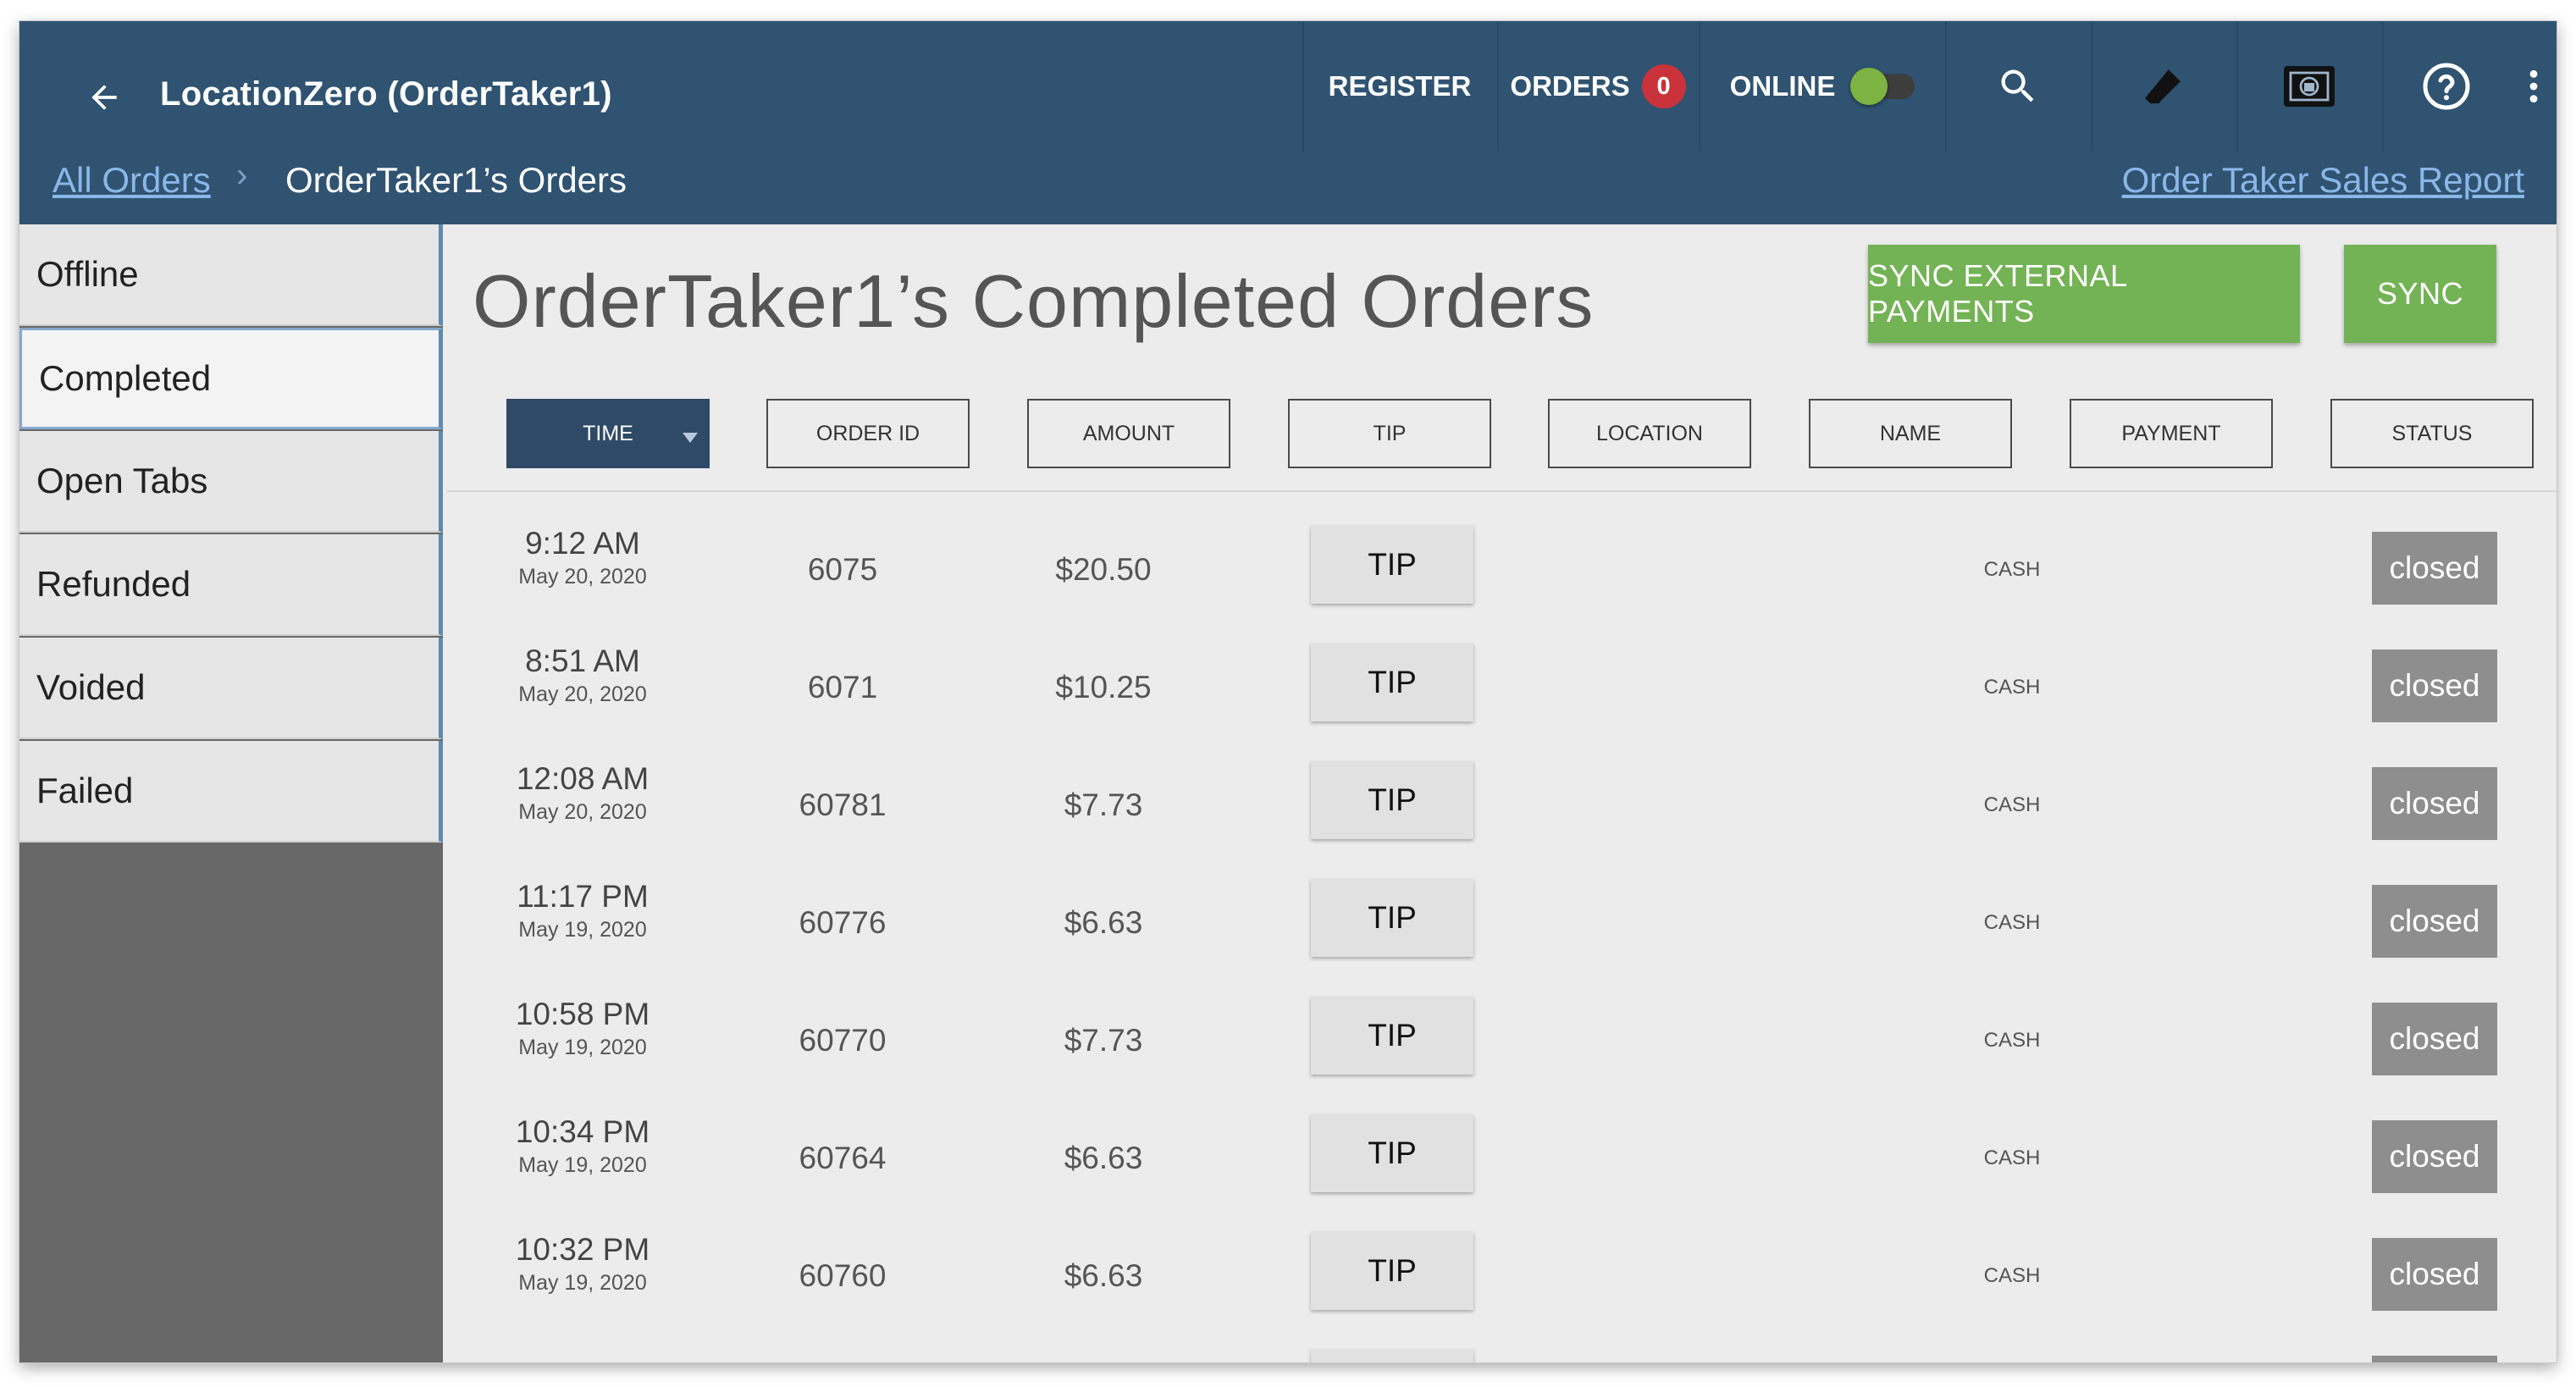 The height and width of the screenshot is (1387, 2576). I want to click on header-divider, so click(1502, 491).